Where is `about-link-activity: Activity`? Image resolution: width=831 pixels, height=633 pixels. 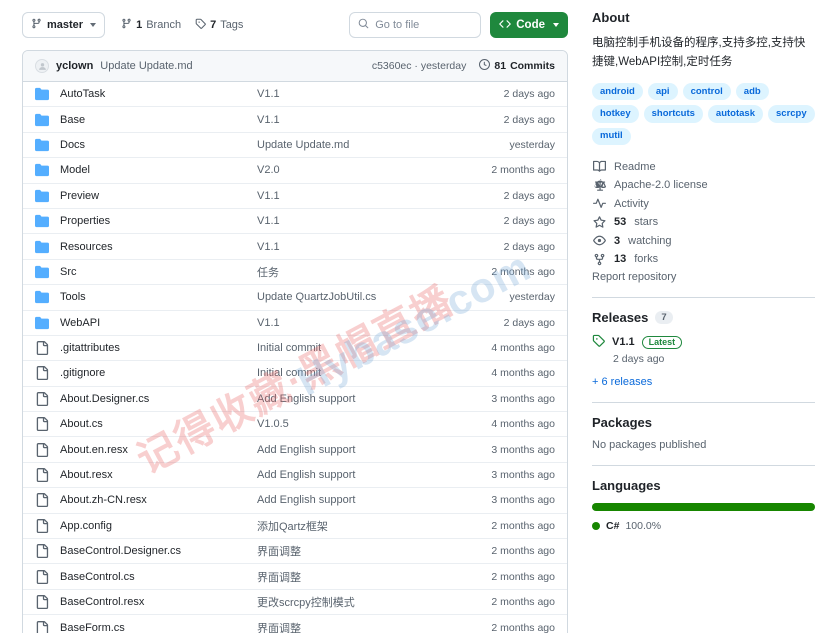
about-link-activity: Activity is located at coordinates (703, 204).